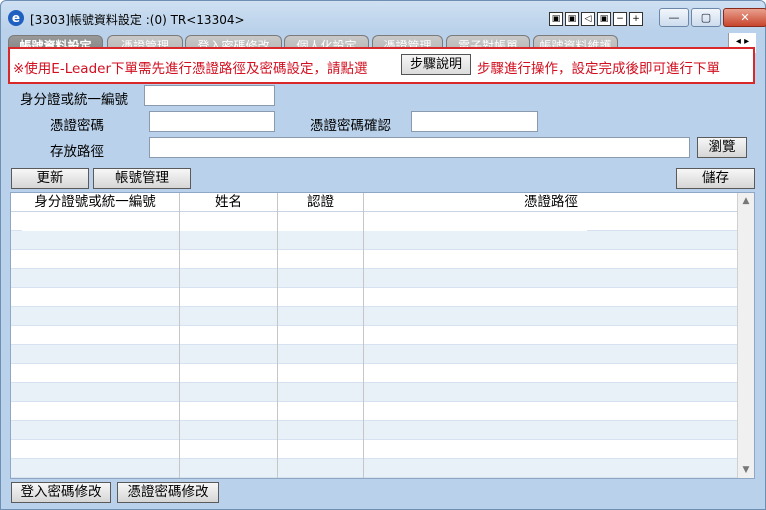  I want to click on cert-password-confirm-field, so click(474, 121).